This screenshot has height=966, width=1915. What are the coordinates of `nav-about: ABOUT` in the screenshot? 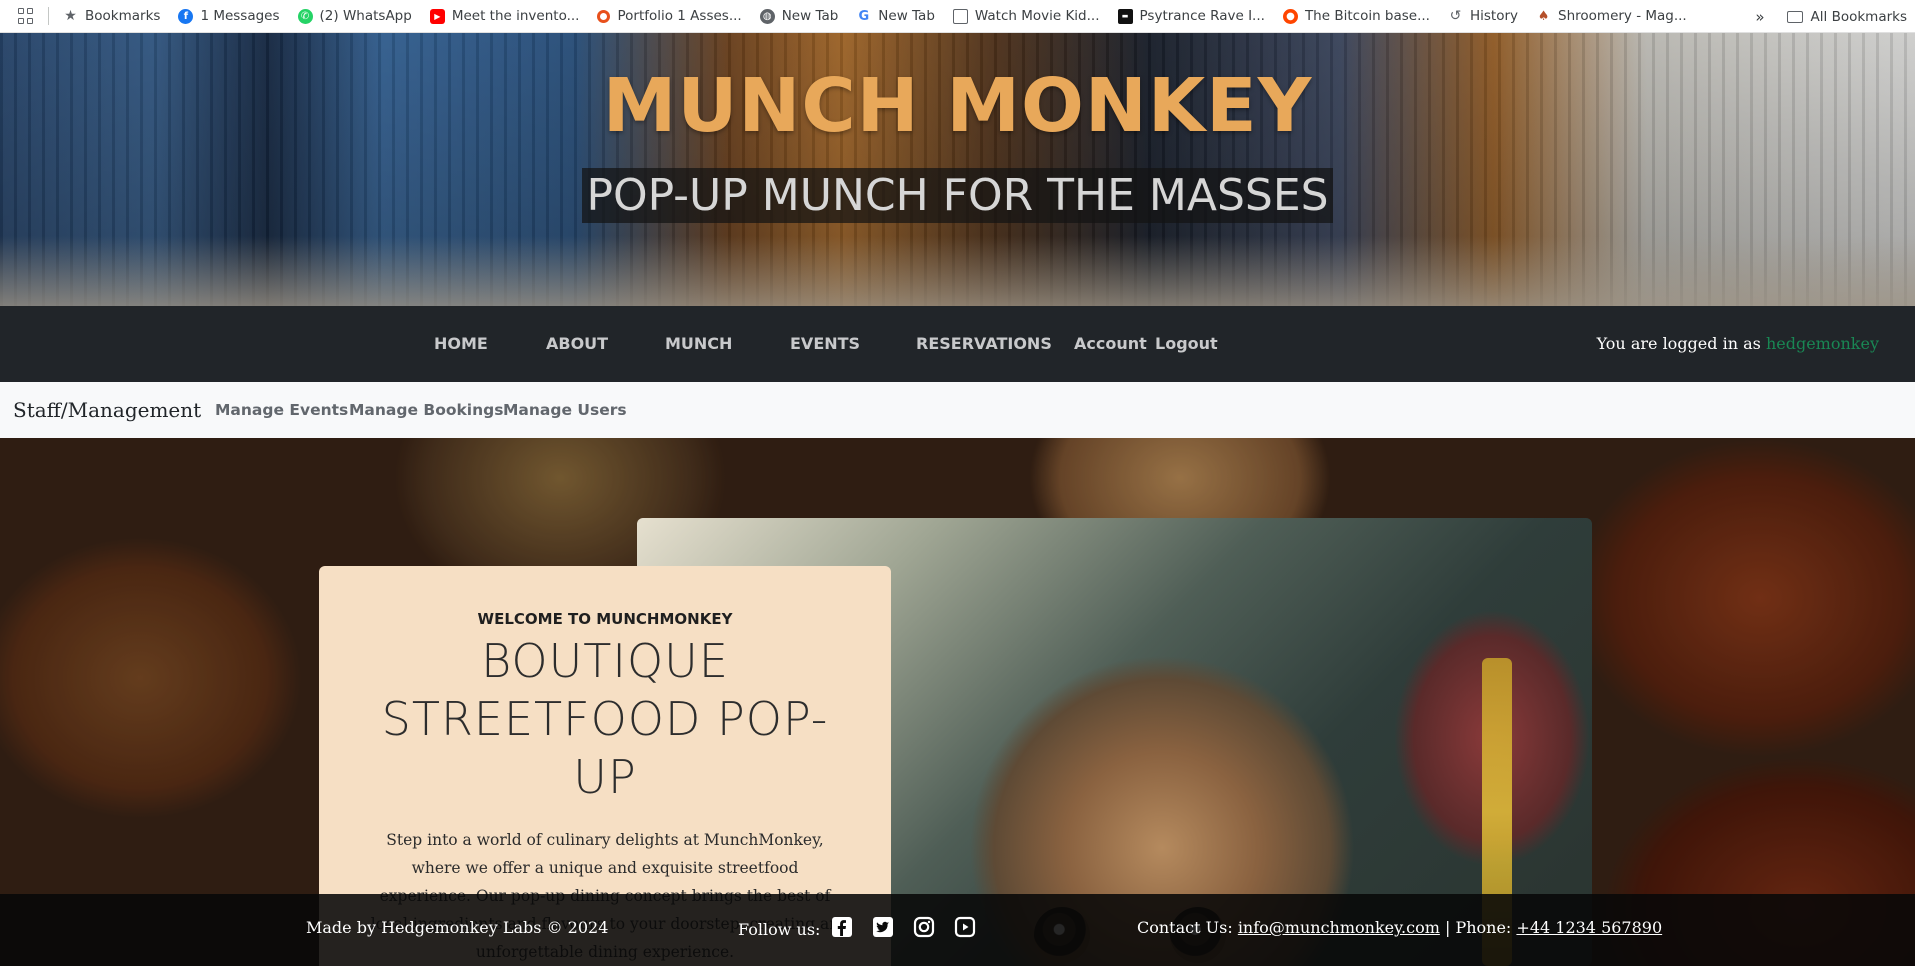 It's located at (577, 344).